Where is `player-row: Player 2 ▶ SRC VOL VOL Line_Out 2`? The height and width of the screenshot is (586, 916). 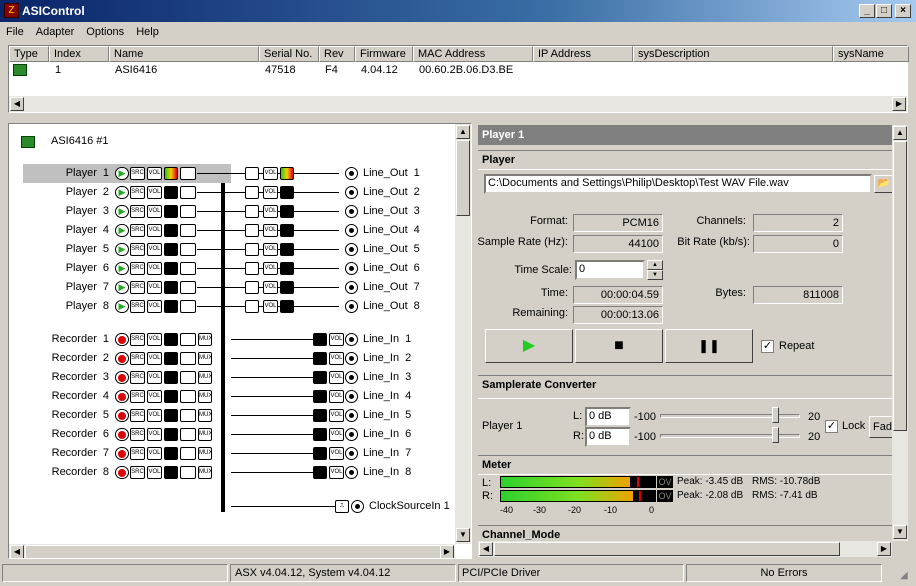
player-row: Player 2 ▶ SRC VOL VOL Line_Out 2 is located at coordinates (247, 192).